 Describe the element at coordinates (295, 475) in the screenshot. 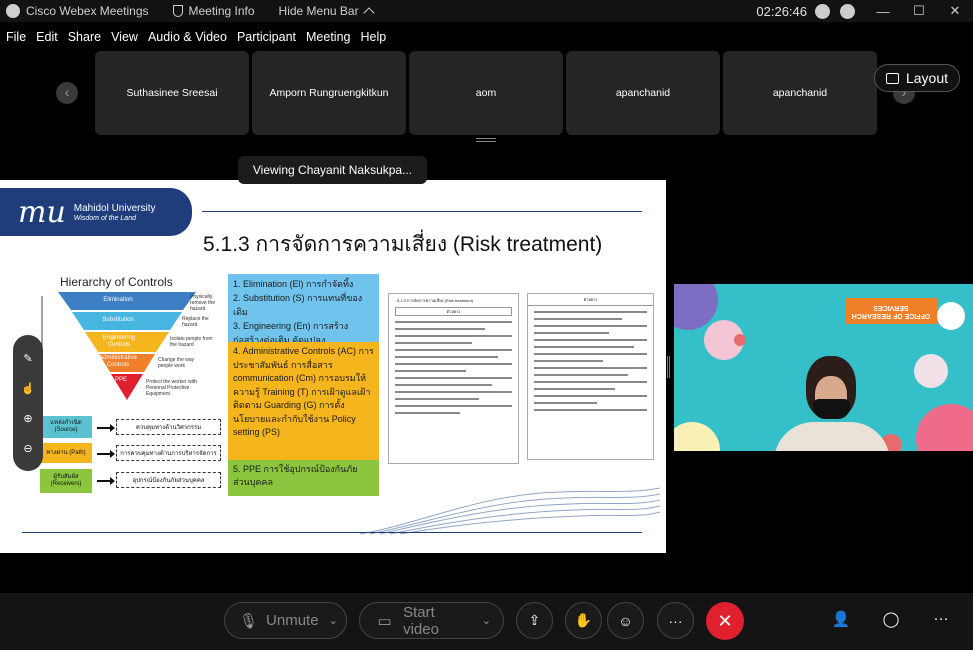

I see `control-item: 5. PPE การใช้อุปกรณ์ป้องกันภัยส่วนบุคคล` at that location.